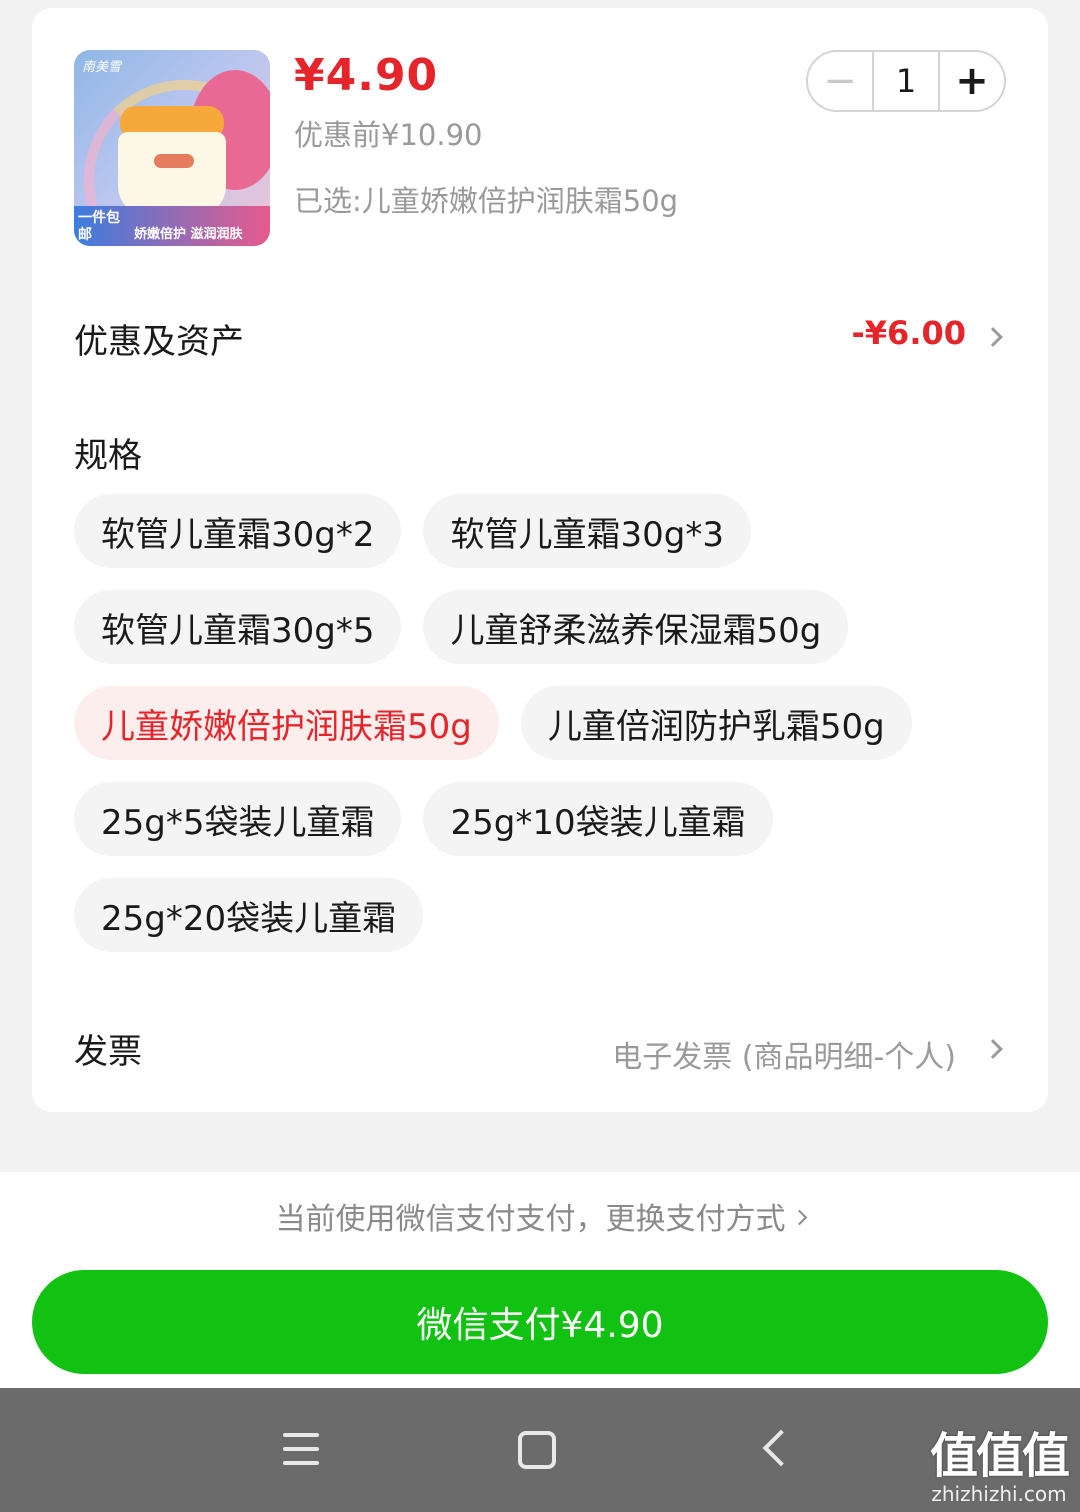 The height and width of the screenshot is (1512, 1080). What do you see at coordinates (486, 201) in the screenshot?
I see `selected-spec-text: 已选:儿童娇嫩倍护润肤霜50g` at bounding box center [486, 201].